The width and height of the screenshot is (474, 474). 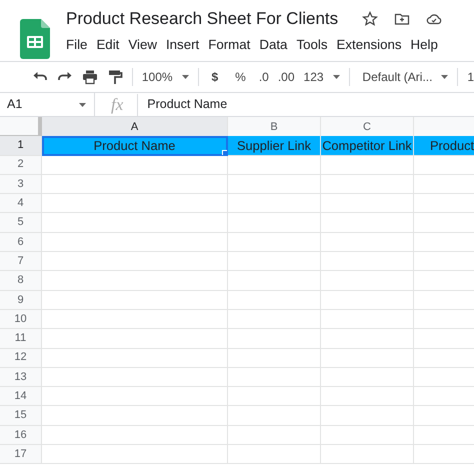 I want to click on menu-item: Format, so click(x=229, y=45).